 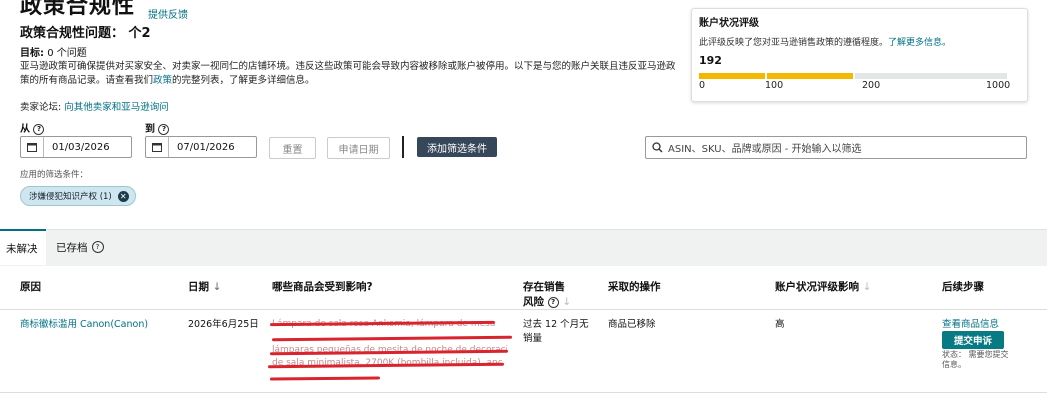 I want to click on goal-label: 目标:, so click(x=32, y=53).